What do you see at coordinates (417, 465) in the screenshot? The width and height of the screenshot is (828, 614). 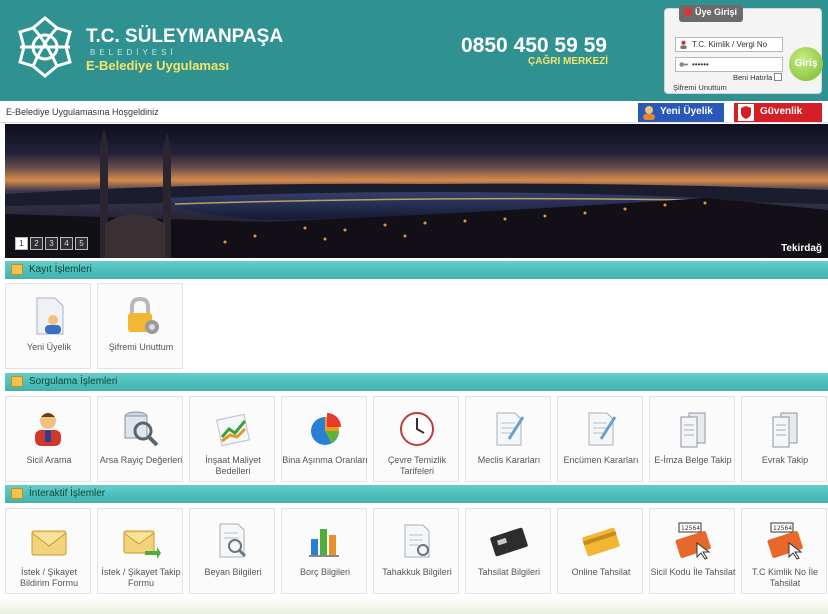 I see `tile-label: Çevre Temizlik Tarifeleri` at bounding box center [417, 465].